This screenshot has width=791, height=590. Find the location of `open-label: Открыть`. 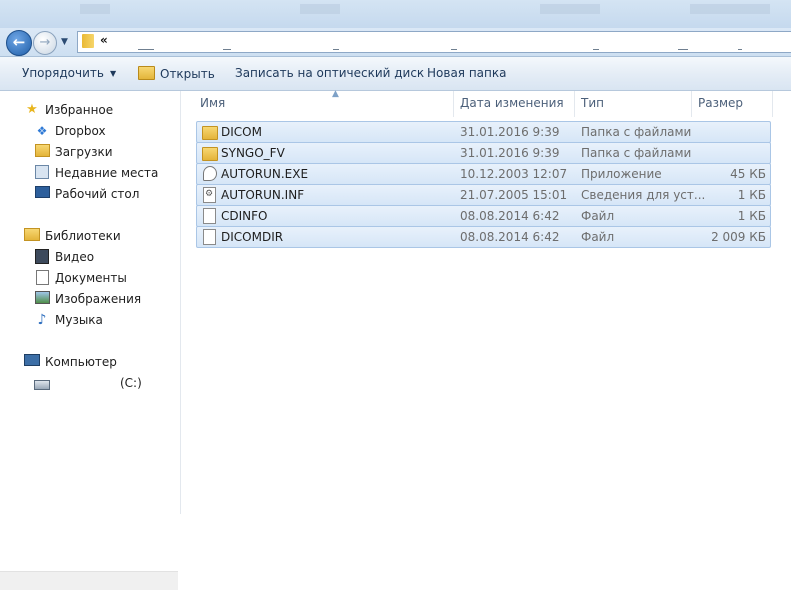

open-label: Открыть is located at coordinates (187, 74).